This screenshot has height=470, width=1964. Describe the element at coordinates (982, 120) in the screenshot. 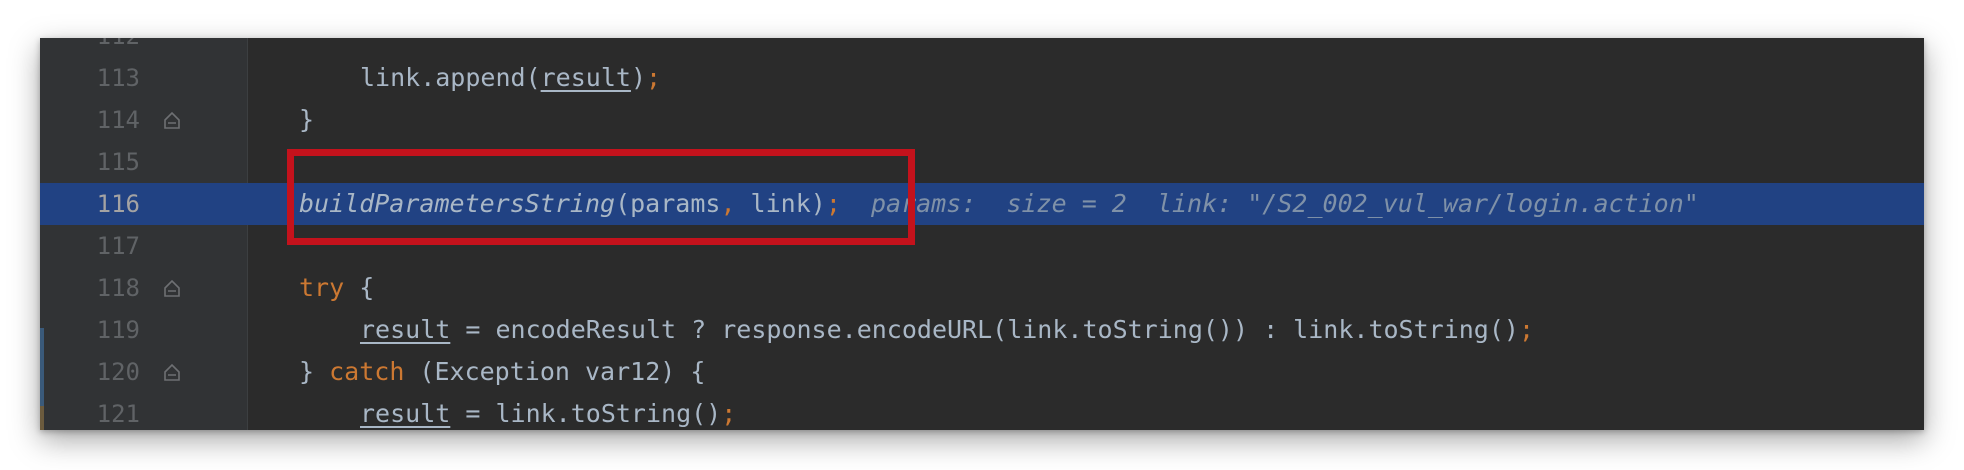

I see `code-line: 114}` at that location.